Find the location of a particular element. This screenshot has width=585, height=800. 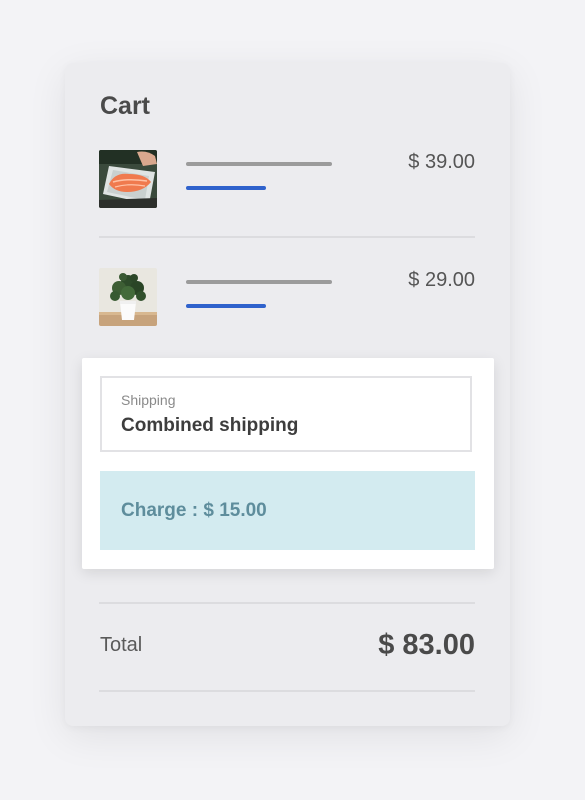

cart-title: Cart is located at coordinates (125, 106).